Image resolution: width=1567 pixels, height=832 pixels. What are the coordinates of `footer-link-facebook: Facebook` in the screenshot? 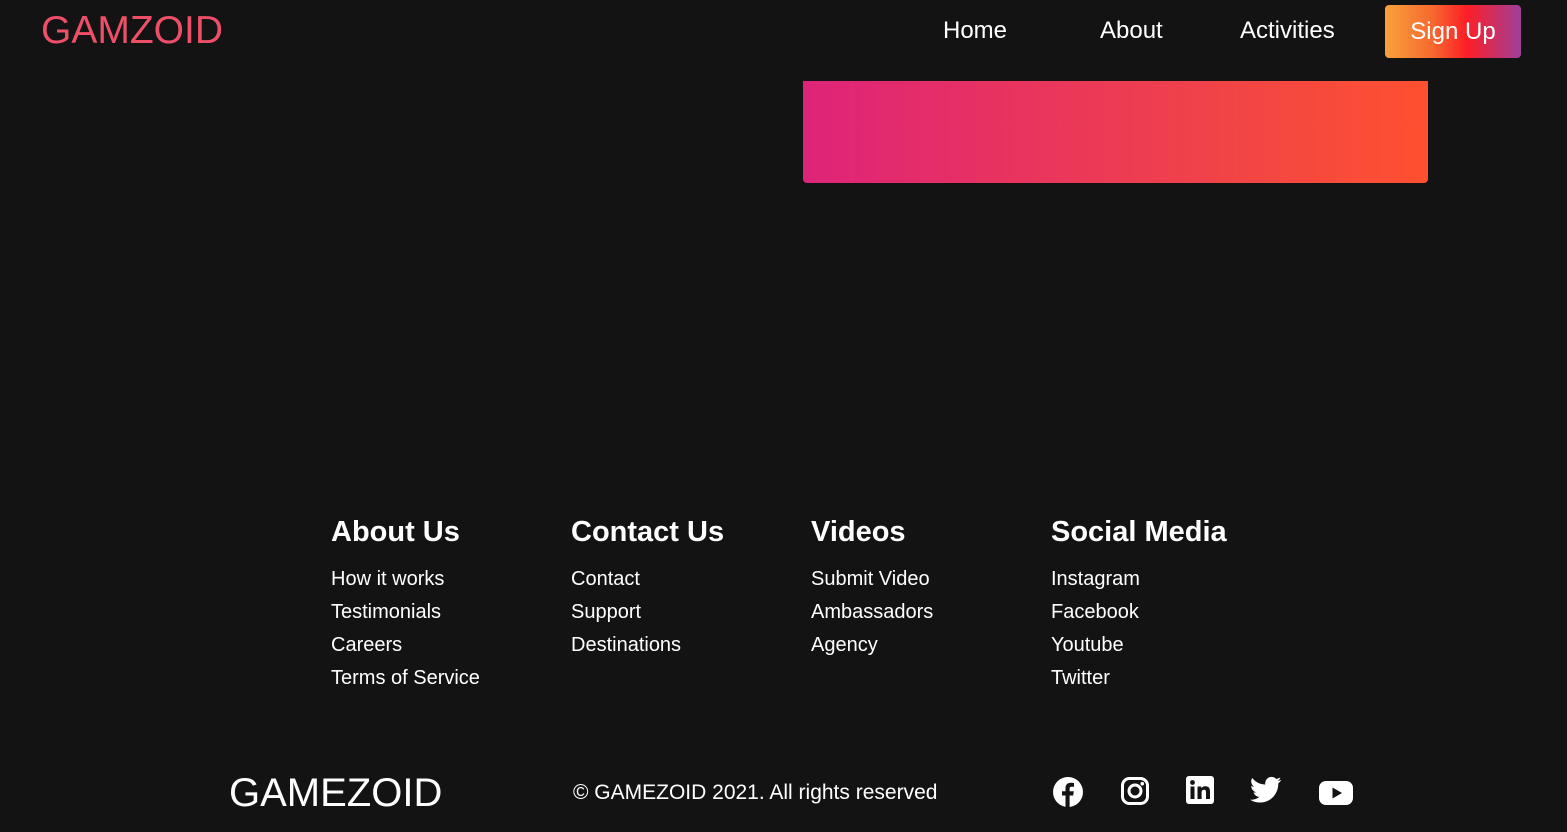 It's located at (1095, 612).